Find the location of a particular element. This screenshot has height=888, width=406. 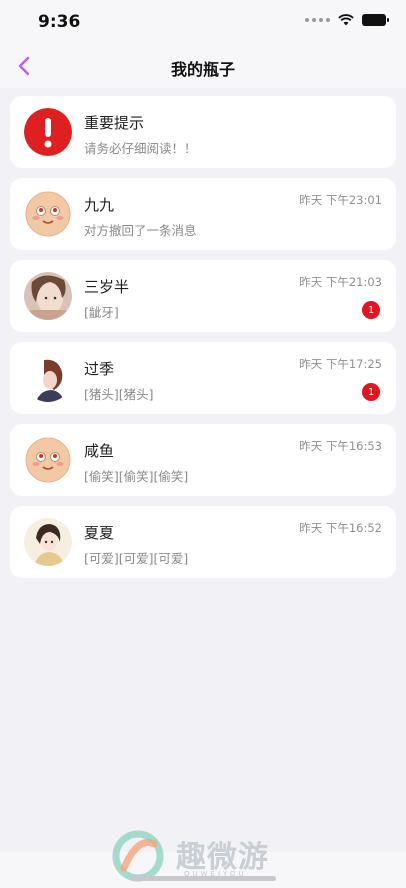

item-time: 昨天 下午17:25 is located at coordinates (340, 364).